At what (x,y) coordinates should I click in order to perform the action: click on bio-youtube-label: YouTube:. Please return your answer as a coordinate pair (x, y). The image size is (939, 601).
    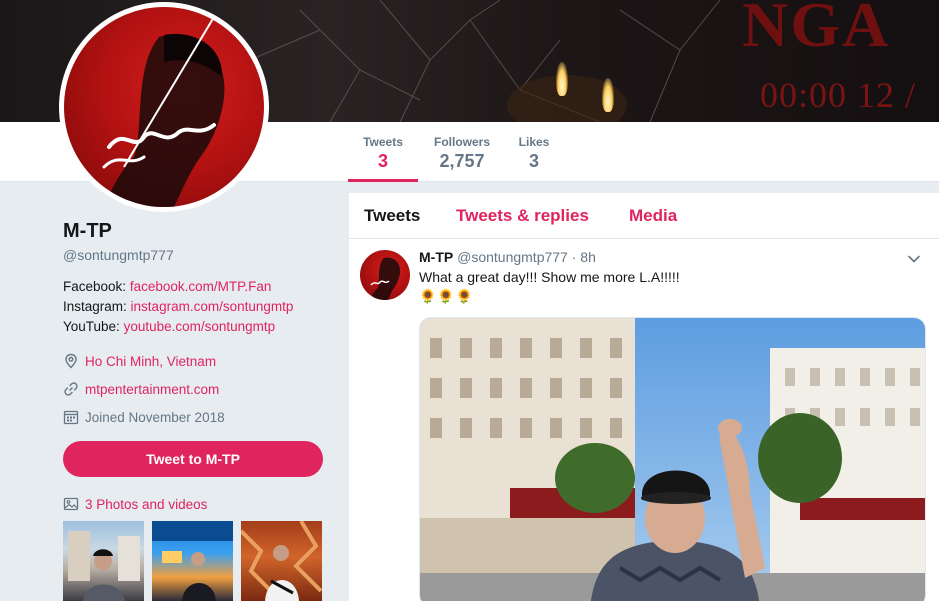
    Looking at the image, I should click on (91, 326).